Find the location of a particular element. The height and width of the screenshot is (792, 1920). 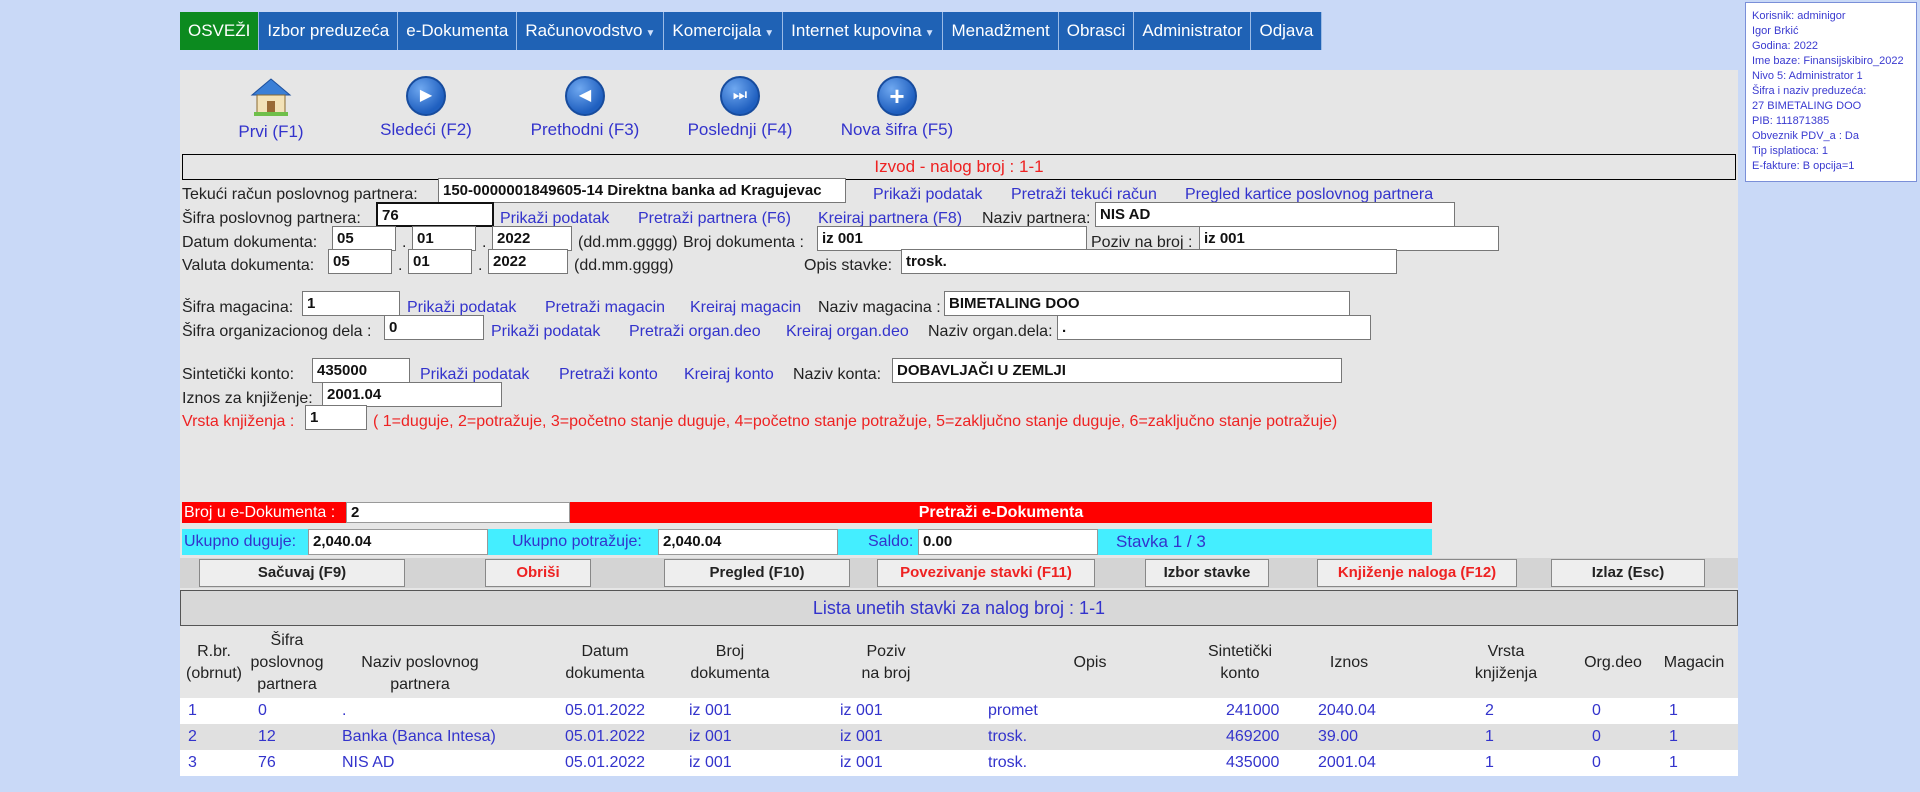

nav-administrator: Administrator is located at coordinates (1193, 31).